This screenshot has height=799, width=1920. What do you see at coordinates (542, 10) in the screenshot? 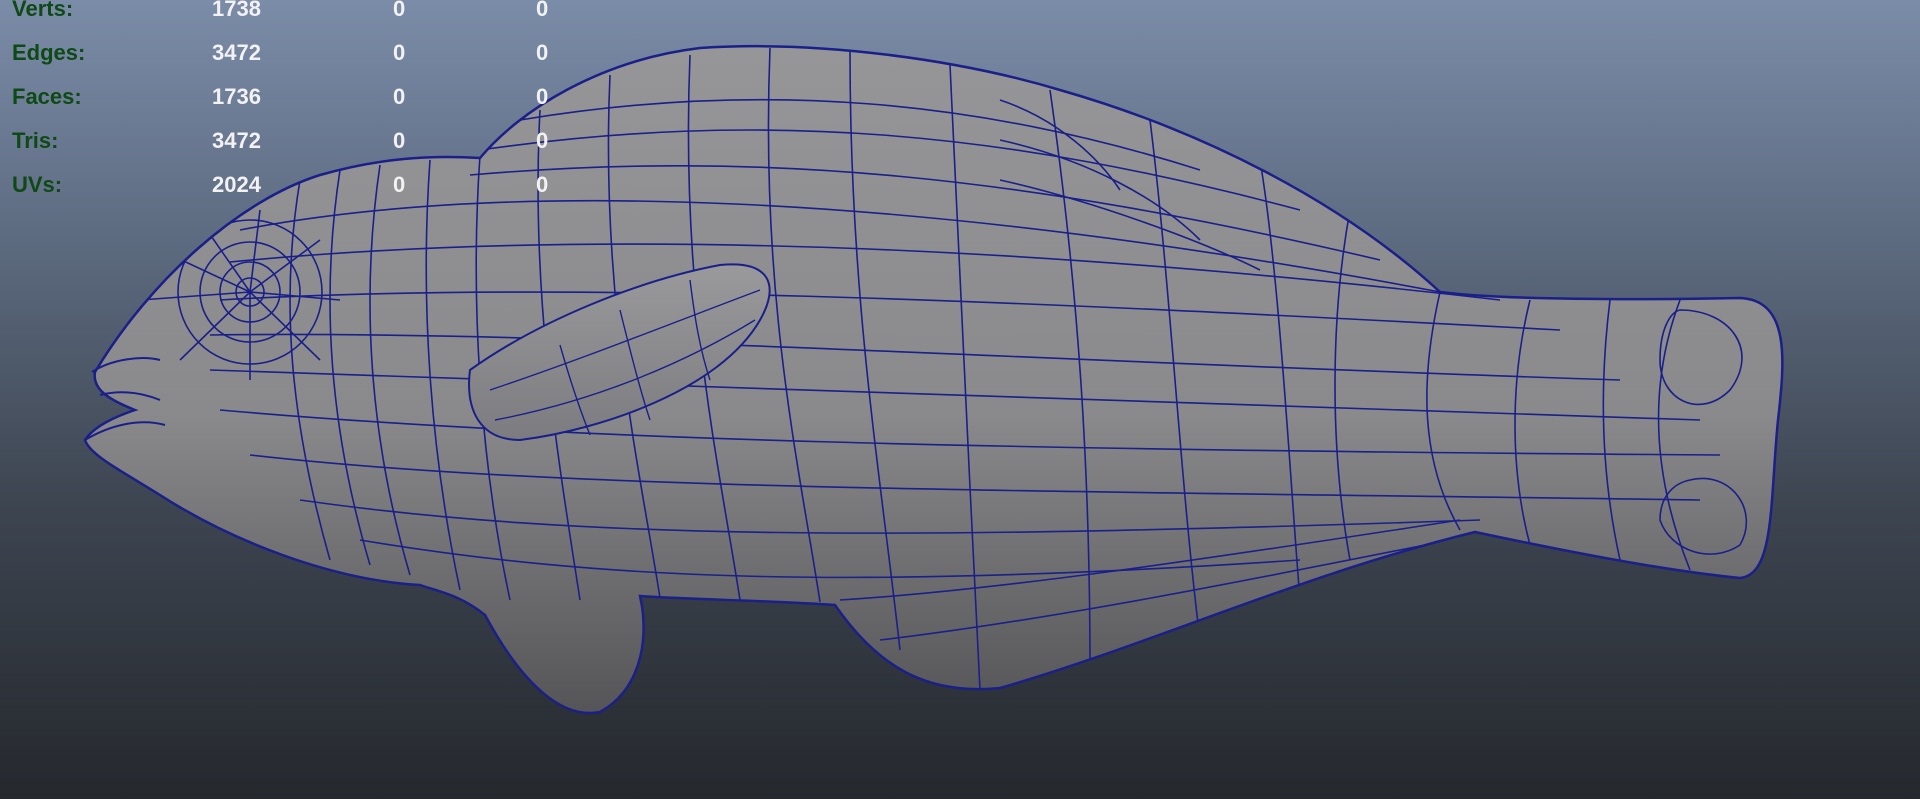
I see `hud-verts-third: 0` at bounding box center [542, 10].